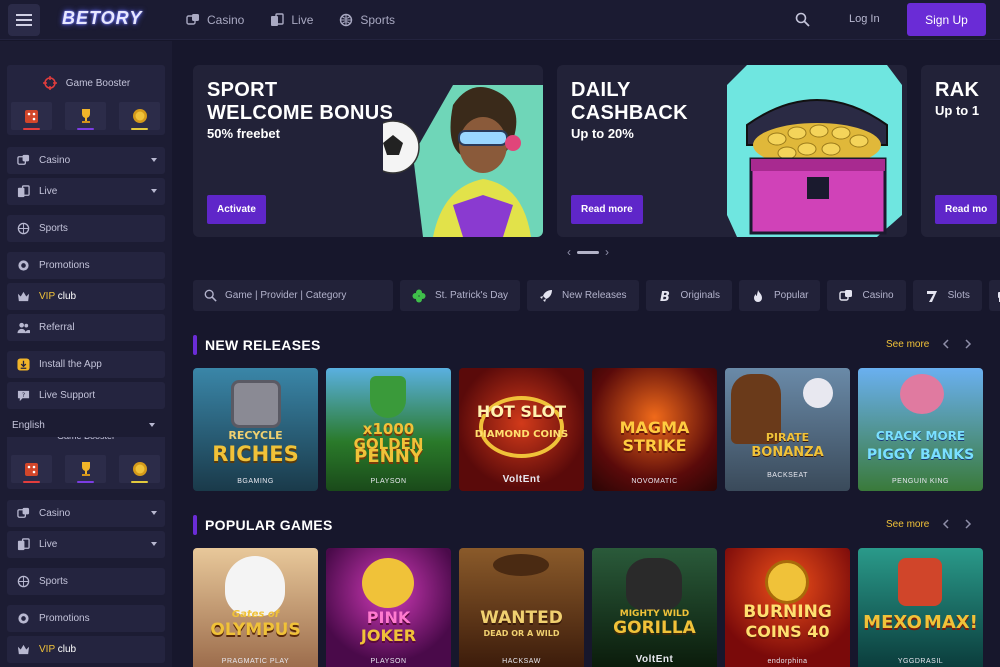 This screenshot has height=667, width=1000. I want to click on filter-st-patricks: St. Patrick's Day, so click(460, 295).